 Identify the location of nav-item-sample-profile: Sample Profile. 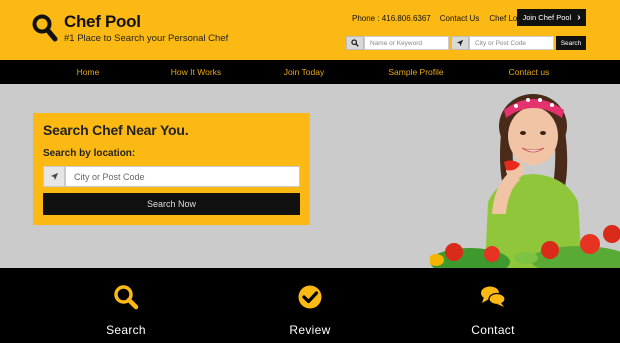
(416, 72).